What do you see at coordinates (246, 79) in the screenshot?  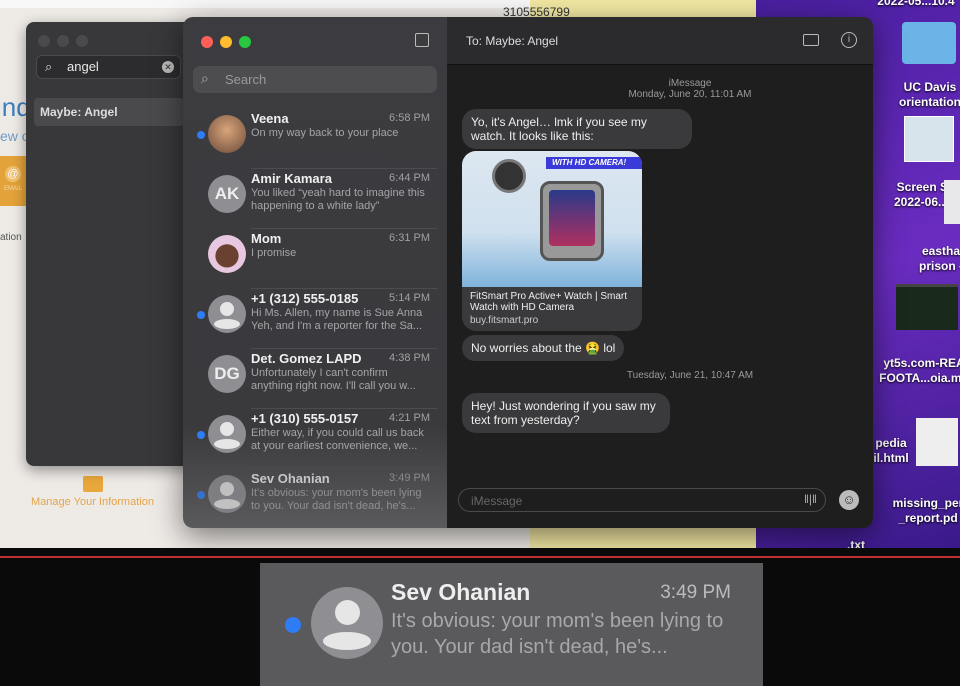 I see `search-placeholder: Search` at bounding box center [246, 79].